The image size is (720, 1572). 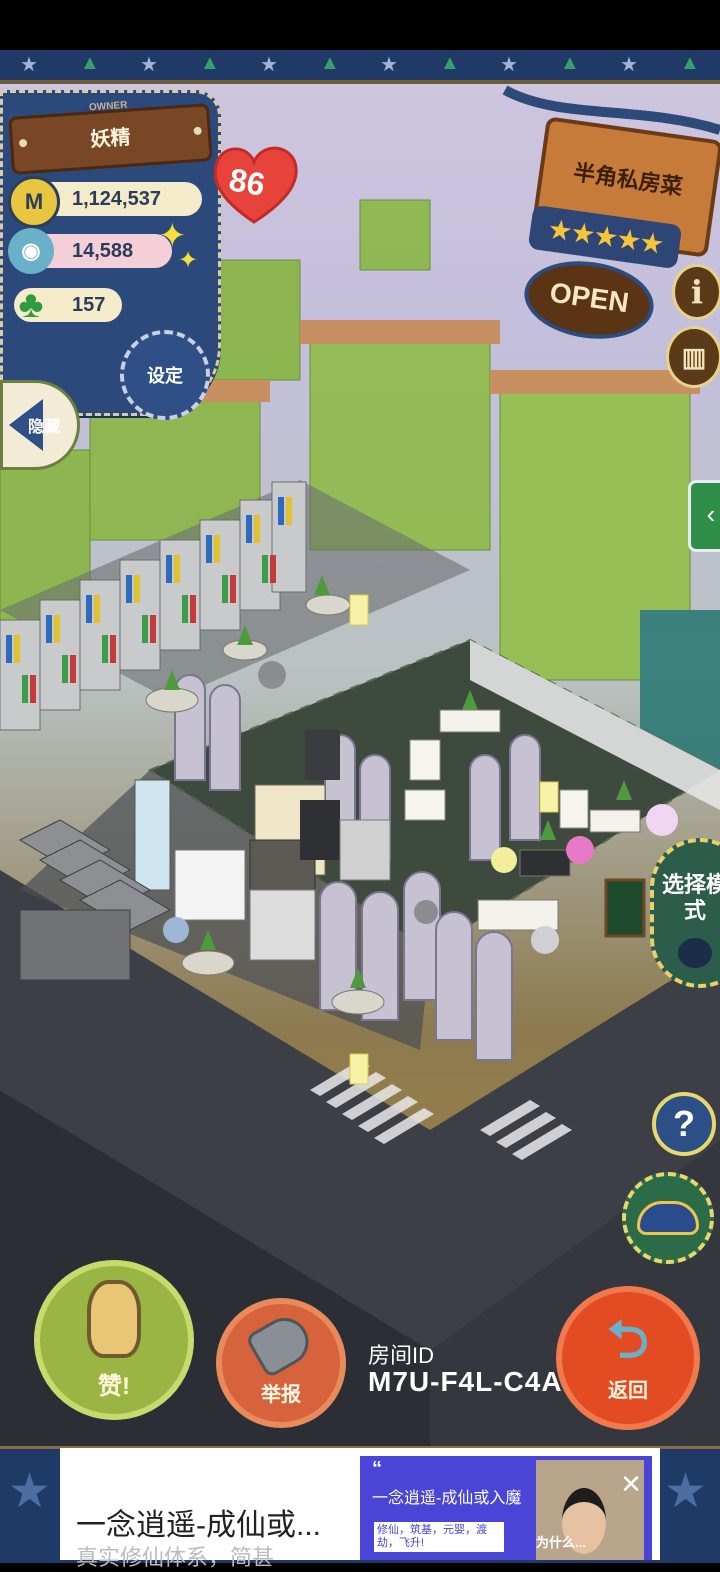 I want to click on settings-button: 设定, so click(x=165, y=375).